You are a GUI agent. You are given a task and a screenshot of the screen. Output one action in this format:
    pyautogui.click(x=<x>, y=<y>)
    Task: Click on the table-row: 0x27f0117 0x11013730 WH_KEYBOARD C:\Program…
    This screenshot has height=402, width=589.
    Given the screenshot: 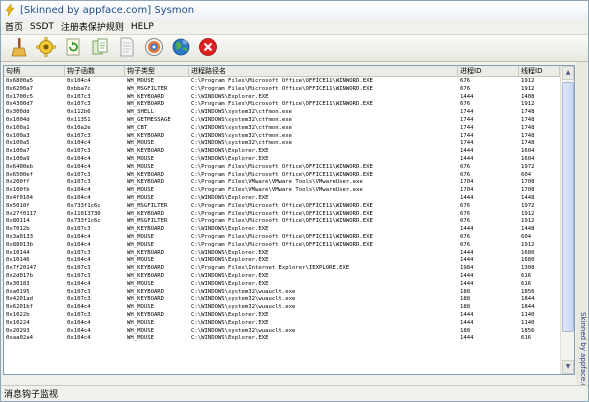 What is the action you would take?
    pyautogui.click(x=282, y=214)
    